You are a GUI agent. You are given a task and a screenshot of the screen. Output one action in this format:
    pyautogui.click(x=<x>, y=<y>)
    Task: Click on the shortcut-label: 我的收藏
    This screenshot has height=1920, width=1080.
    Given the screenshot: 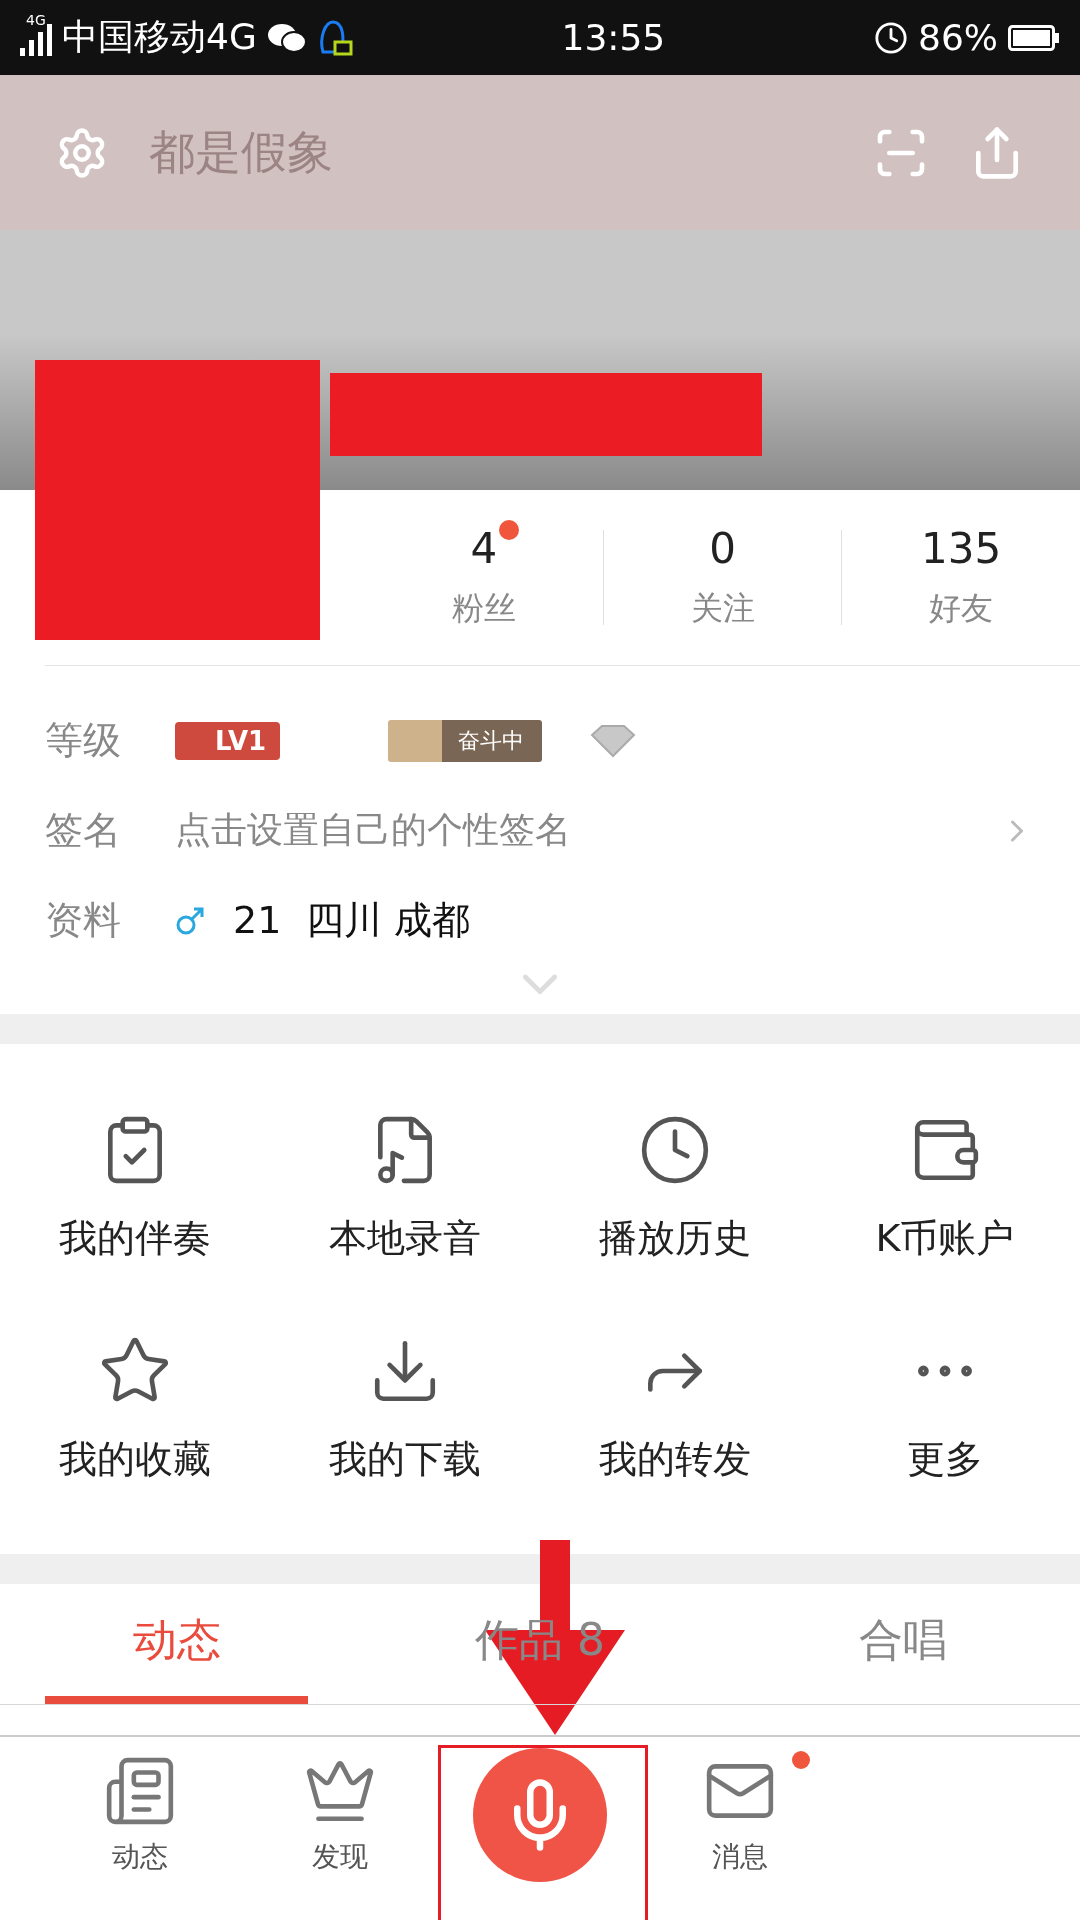 What is the action you would take?
    pyautogui.click(x=135, y=1459)
    